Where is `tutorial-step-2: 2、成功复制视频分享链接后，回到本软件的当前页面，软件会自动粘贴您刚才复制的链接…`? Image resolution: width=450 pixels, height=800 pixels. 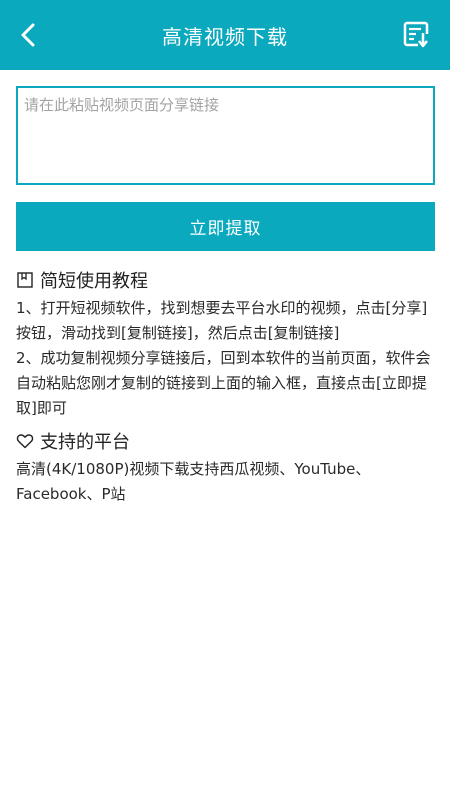
tutorial-step-2: 2、成功复制视频分享链接后，回到本软件的当前页面，软件会自动粘贴您刚才复制的链接… is located at coordinates (223, 383).